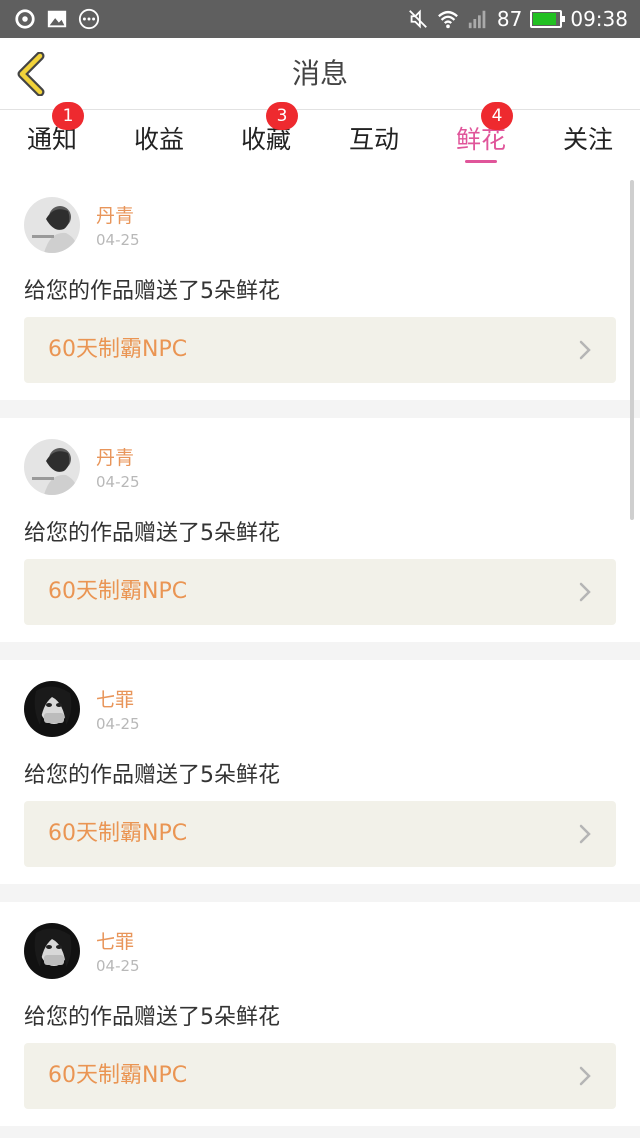  I want to click on tab-notifications: 通知 1, so click(52, 139).